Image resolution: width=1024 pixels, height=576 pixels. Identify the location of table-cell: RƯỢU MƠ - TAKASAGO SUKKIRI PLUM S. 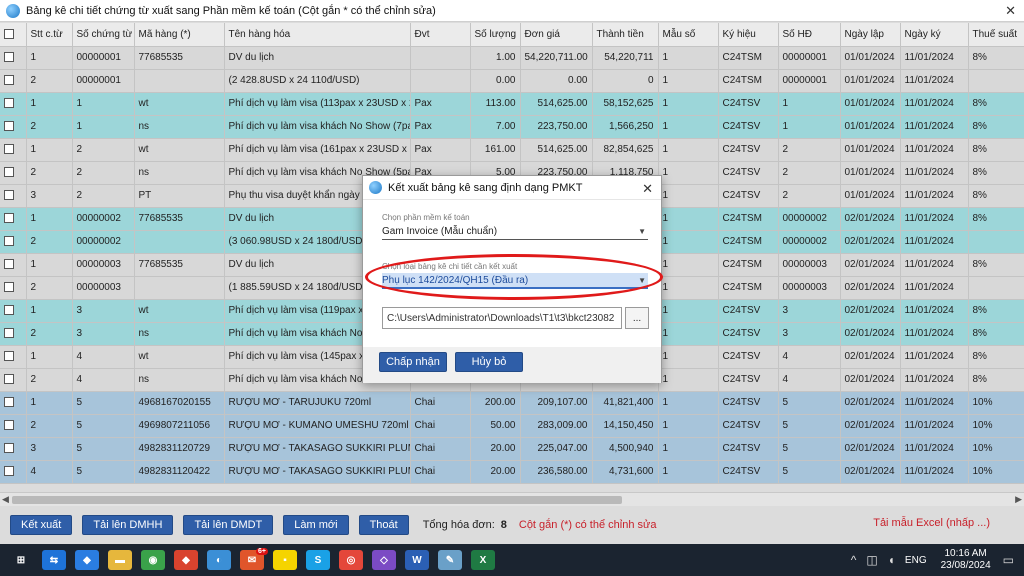
(317, 449).